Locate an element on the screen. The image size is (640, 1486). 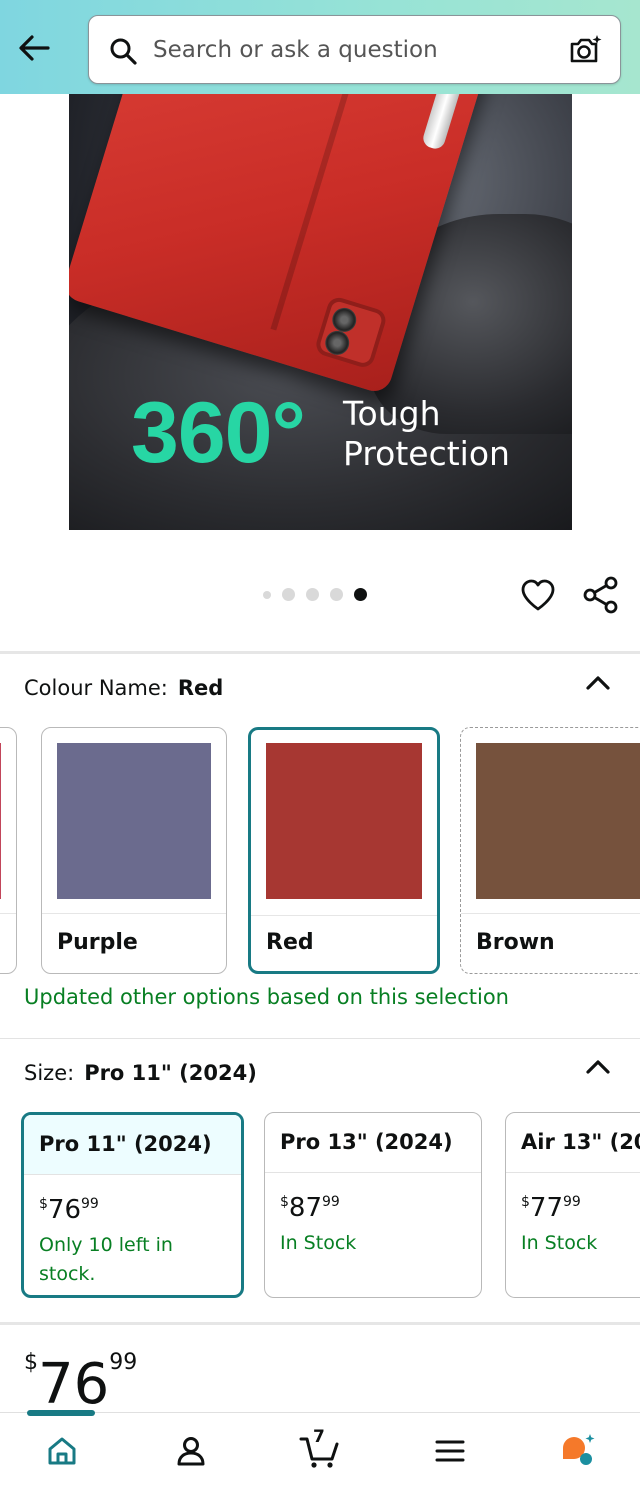
carousel-dots is located at coordinates (315, 594).